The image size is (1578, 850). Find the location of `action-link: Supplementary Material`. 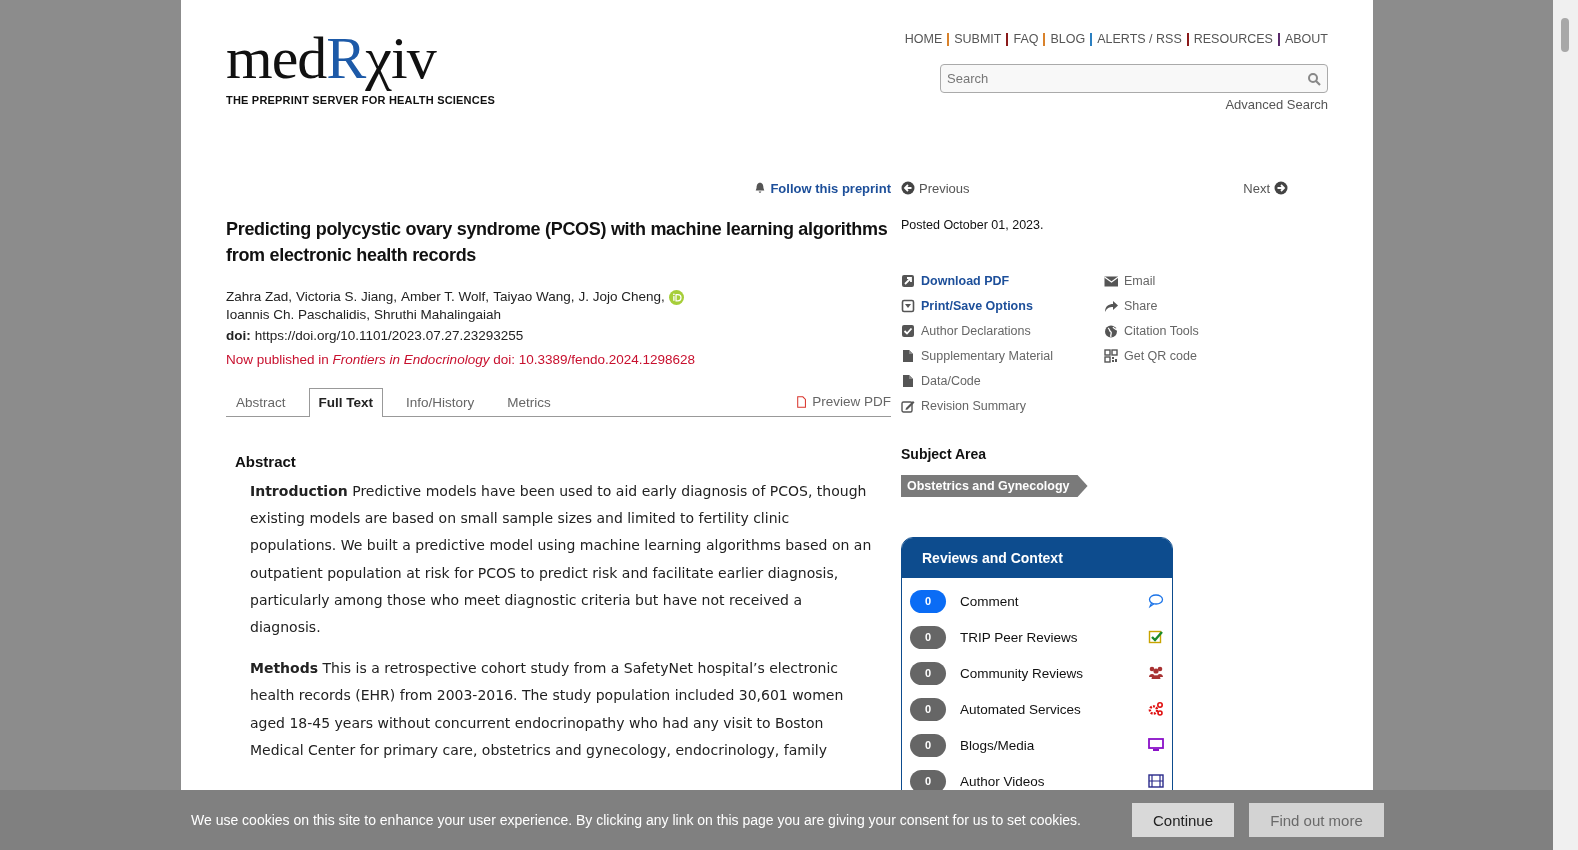

action-link: Supplementary Material is located at coordinates (1002, 355).